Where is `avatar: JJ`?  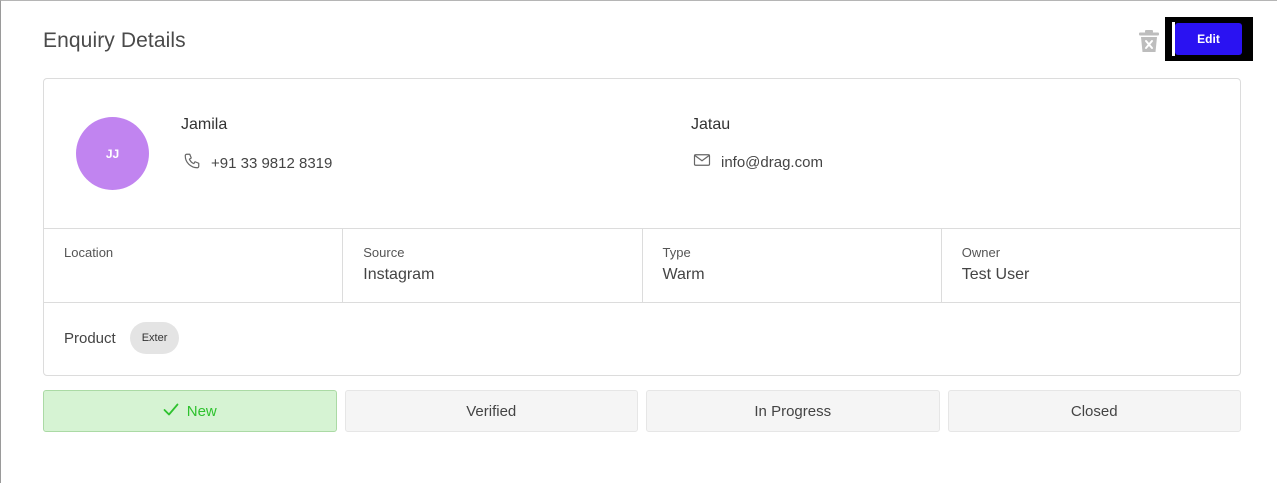 avatar: JJ is located at coordinates (112, 153).